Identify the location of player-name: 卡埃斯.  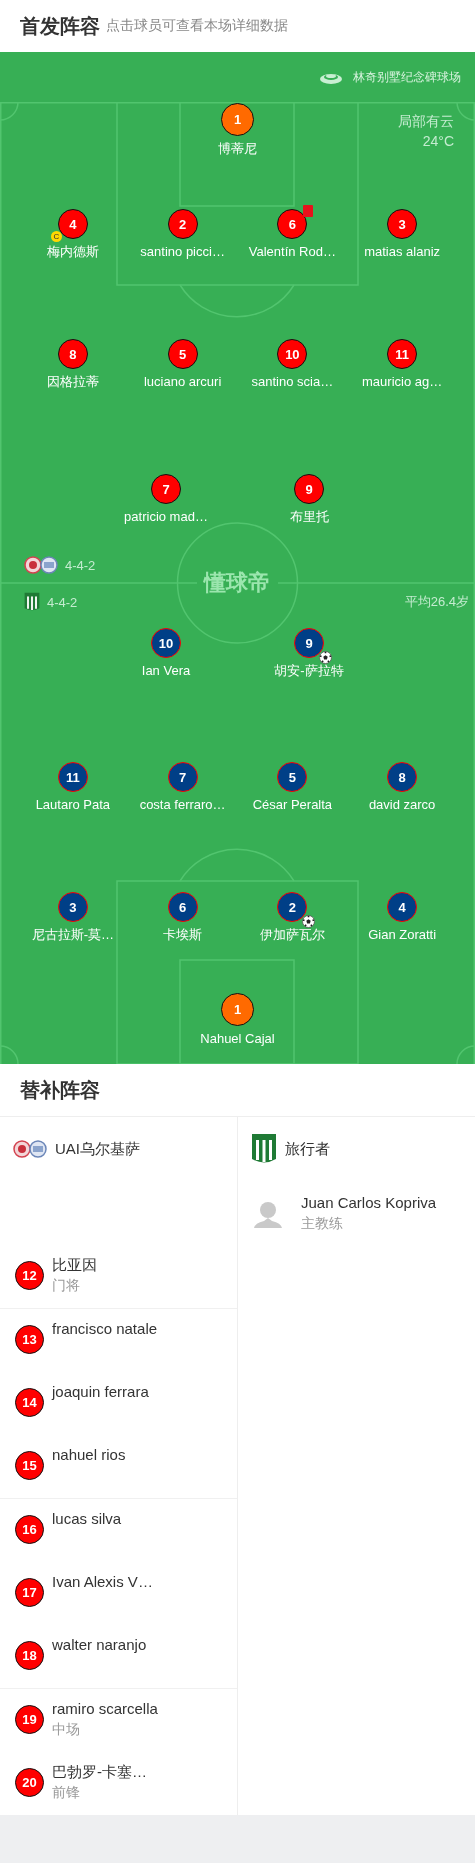
(183, 935).